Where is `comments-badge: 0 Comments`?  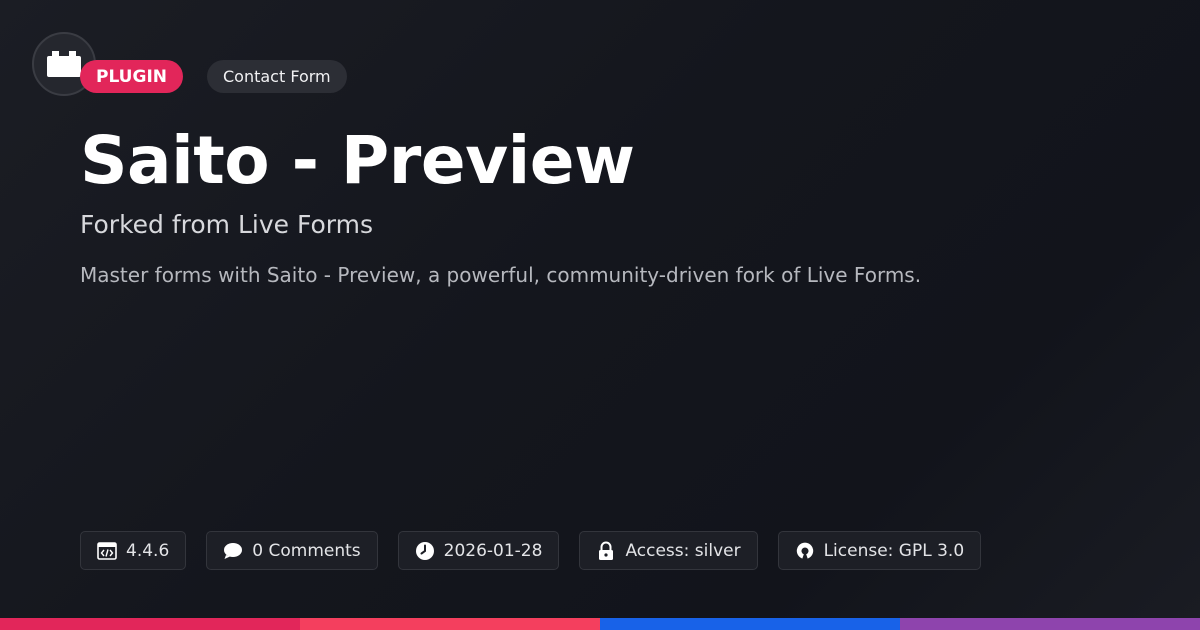
comments-badge: 0 Comments is located at coordinates (292, 550).